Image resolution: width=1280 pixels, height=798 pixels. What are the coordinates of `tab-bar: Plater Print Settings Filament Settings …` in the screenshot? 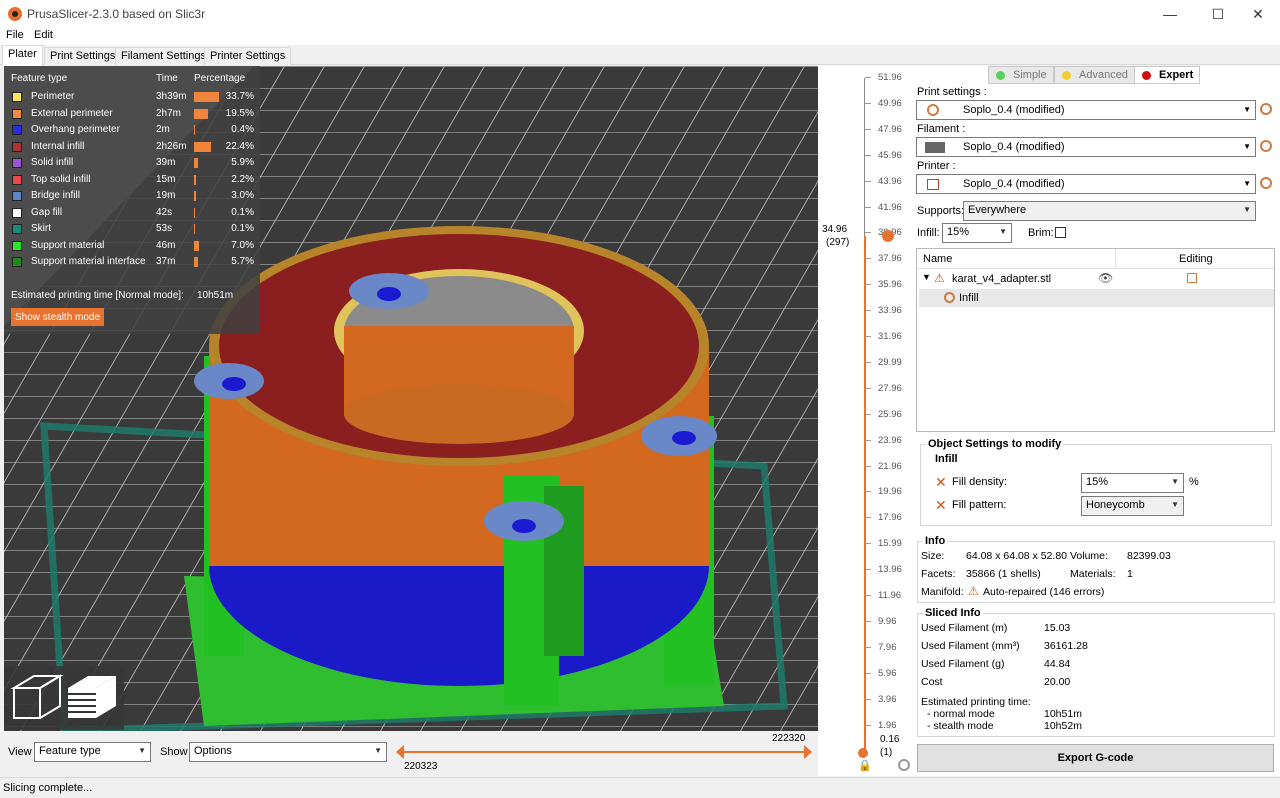 It's located at (640, 55).